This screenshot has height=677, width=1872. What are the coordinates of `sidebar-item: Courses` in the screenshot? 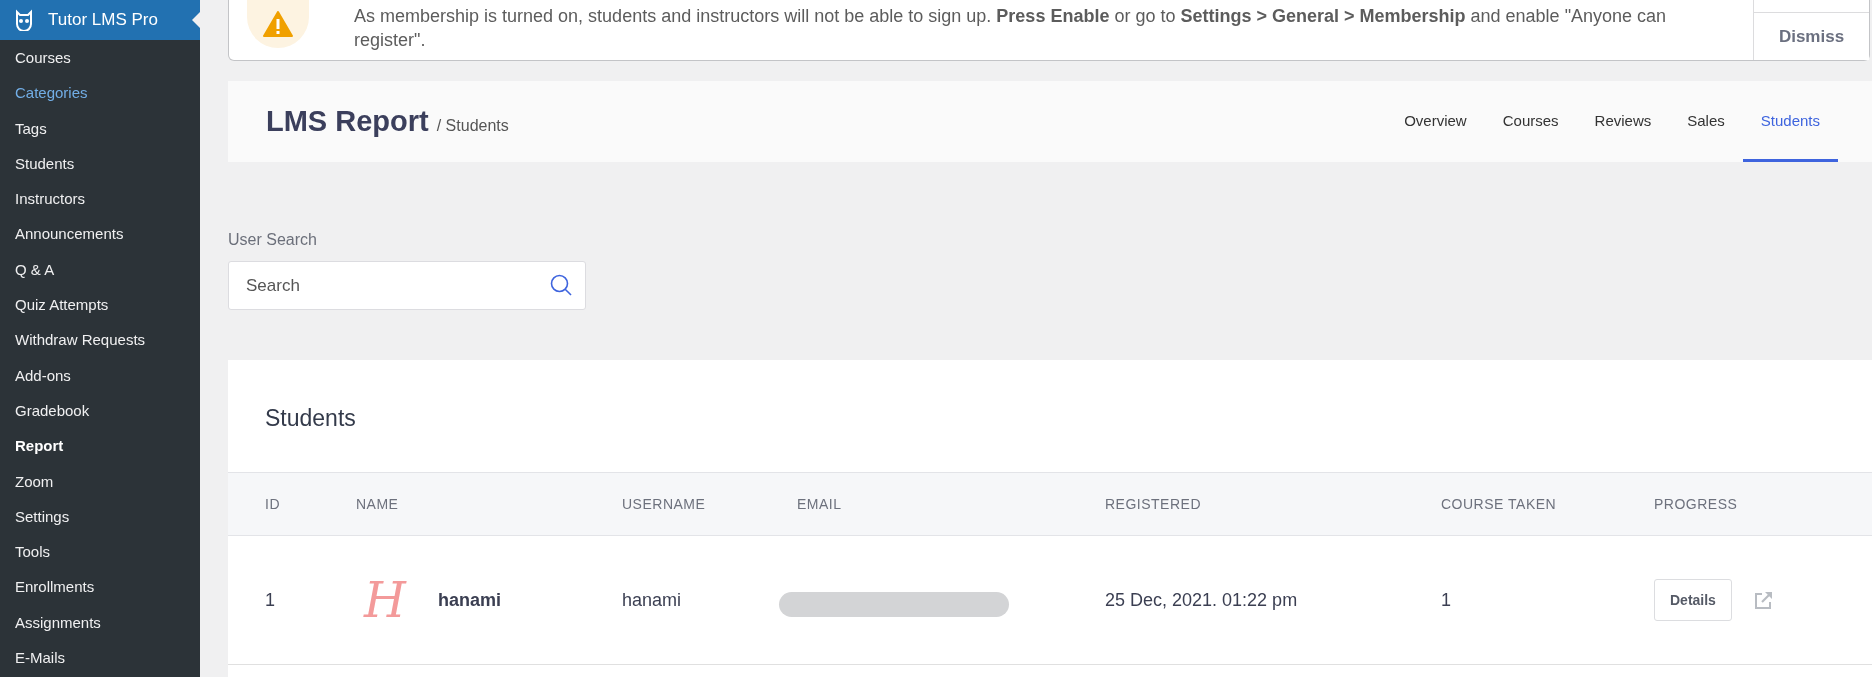 It's located at (100, 58).